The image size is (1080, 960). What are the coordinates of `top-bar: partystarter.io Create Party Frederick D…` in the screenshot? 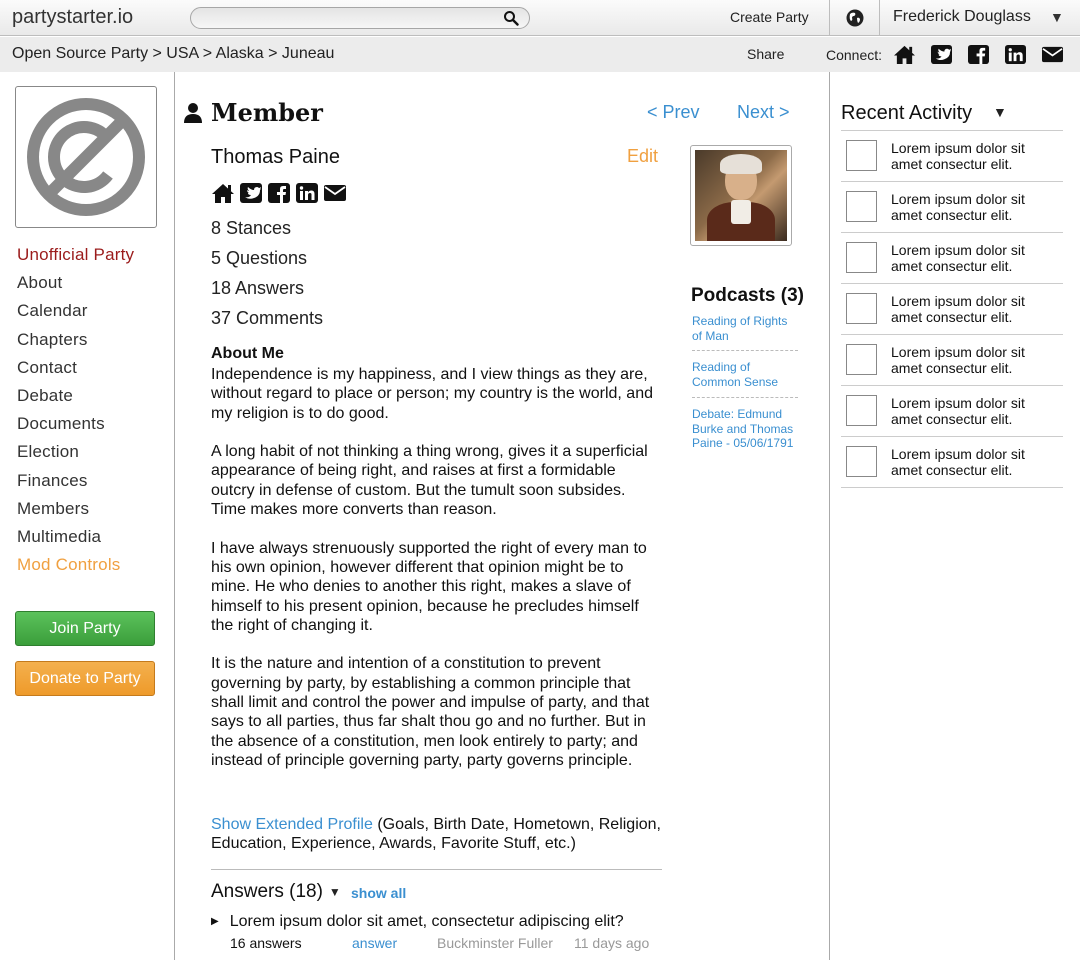 It's located at (540, 18).